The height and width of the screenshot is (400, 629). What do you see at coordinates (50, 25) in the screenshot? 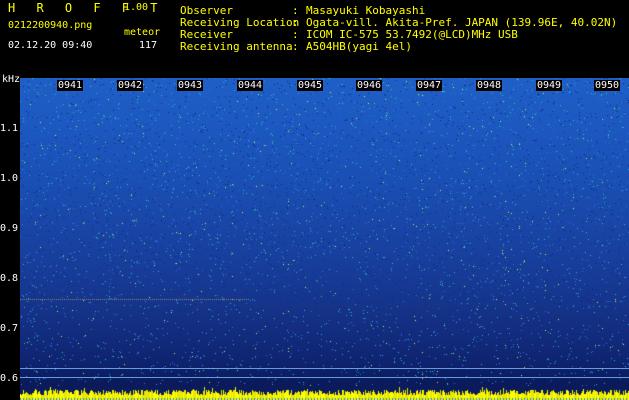
I see `file-name: 0212200940.png` at bounding box center [50, 25].